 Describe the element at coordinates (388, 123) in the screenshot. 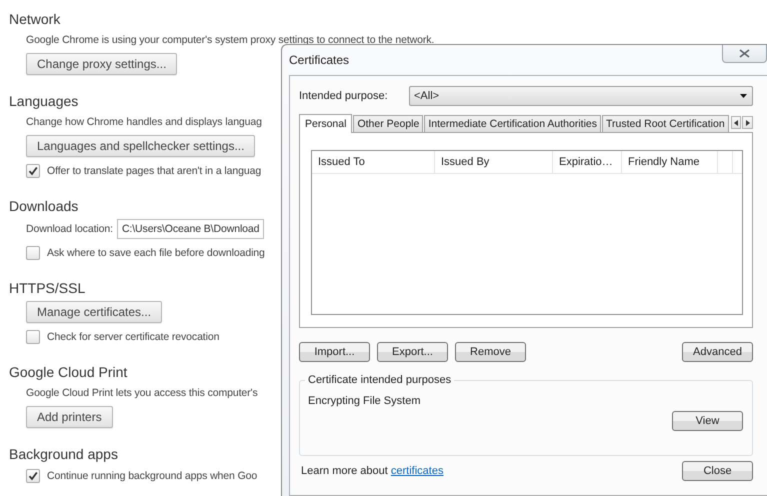

I see `tab: Other People` at that location.